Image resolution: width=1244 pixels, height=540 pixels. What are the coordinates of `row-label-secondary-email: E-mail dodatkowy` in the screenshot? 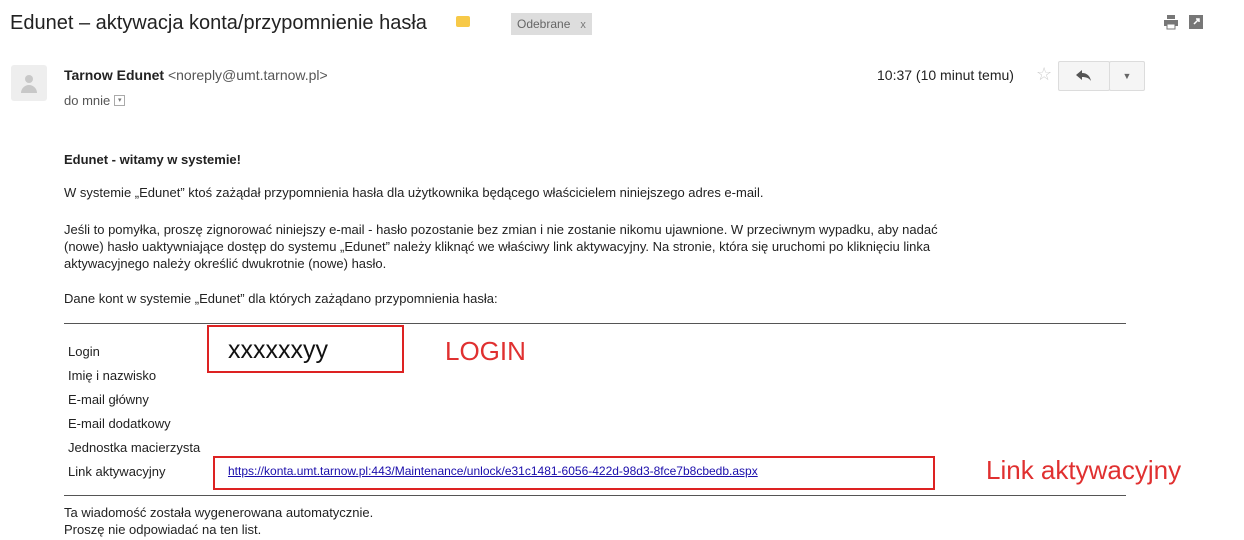 It's located at (119, 423).